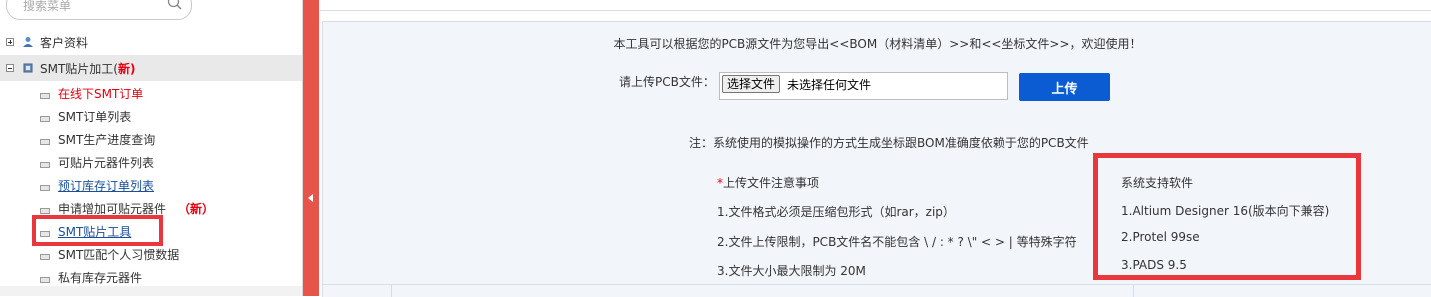  Describe the element at coordinates (79, 68) in the screenshot. I see `group-label-text: SMT贴片加工(` at that location.